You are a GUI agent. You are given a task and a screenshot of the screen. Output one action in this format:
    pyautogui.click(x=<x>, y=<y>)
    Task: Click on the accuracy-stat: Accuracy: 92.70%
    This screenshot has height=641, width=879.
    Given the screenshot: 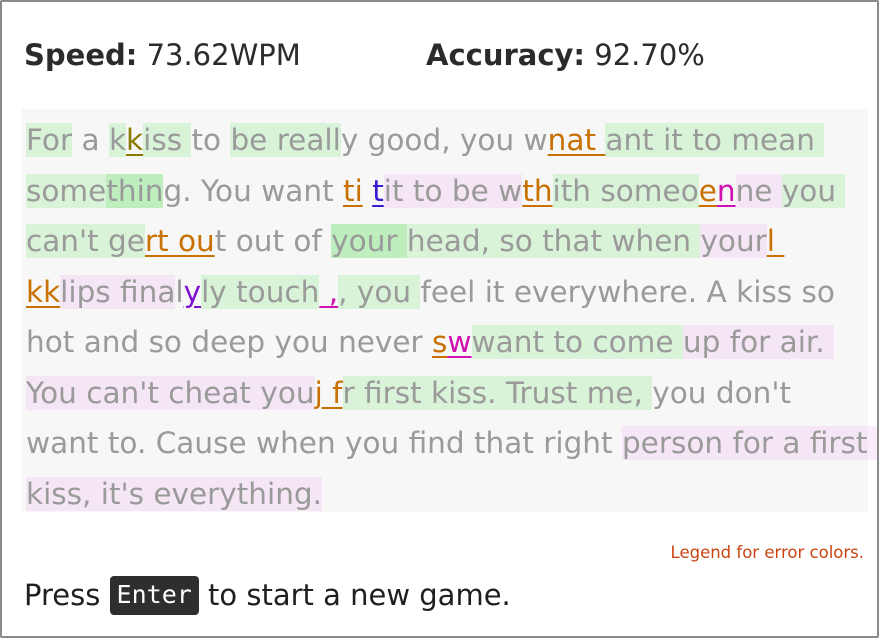 What is the action you would take?
    pyautogui.click(x=565, y=55)
    